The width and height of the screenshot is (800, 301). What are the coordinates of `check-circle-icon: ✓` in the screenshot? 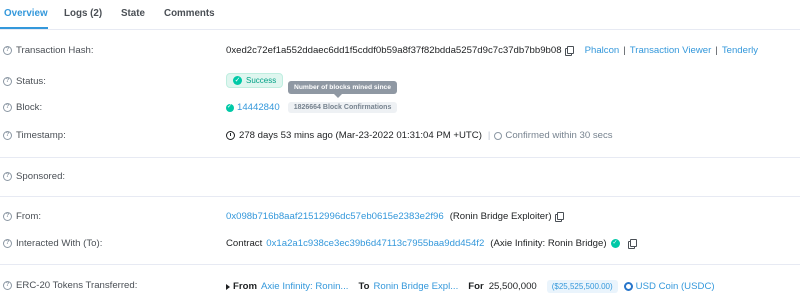 It's located at (237, 80).